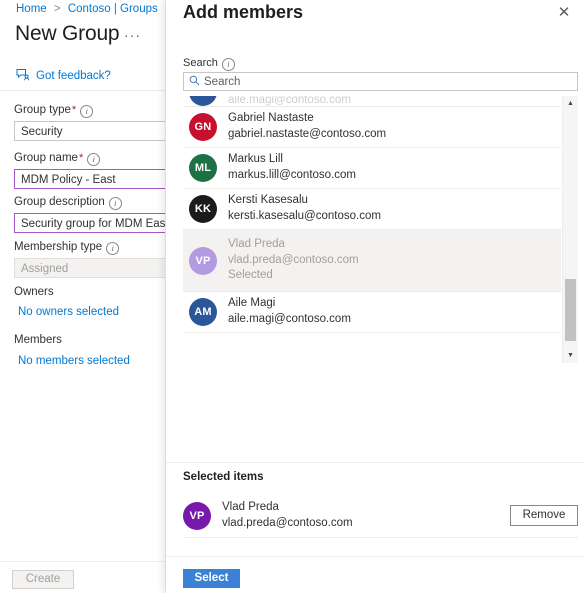  I want to click on breadcrumb-item-contoso-groups: Contoso | Groups, so click(113, 9).